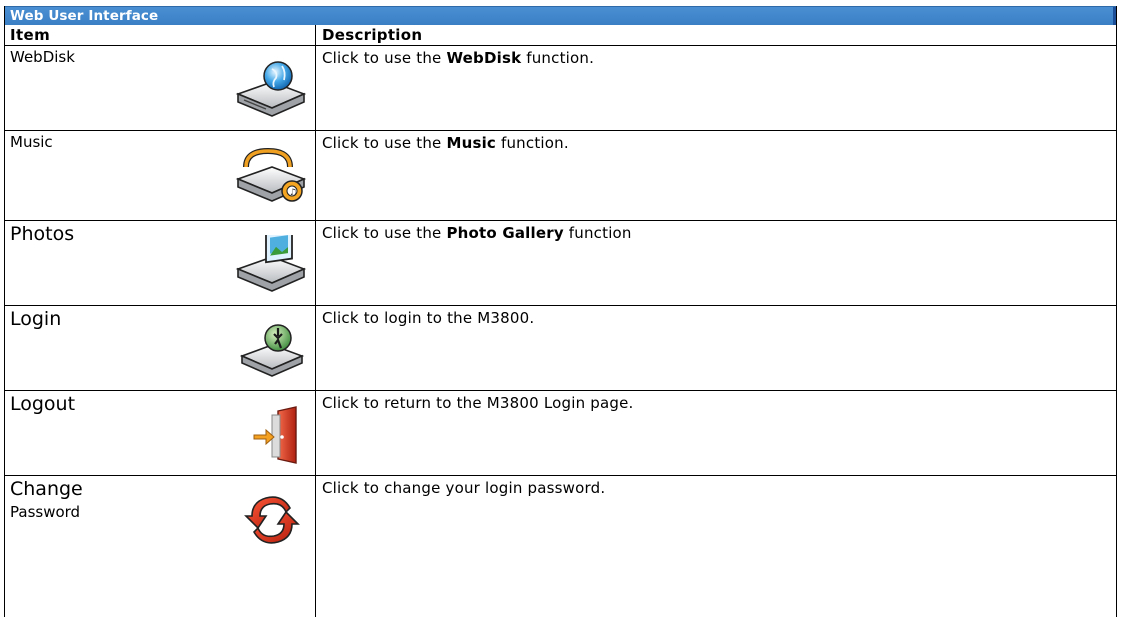 Image resolution: width=1121 pixels, height=617 pixels. I want to click on column-header-item: Item, so click(30, 35).